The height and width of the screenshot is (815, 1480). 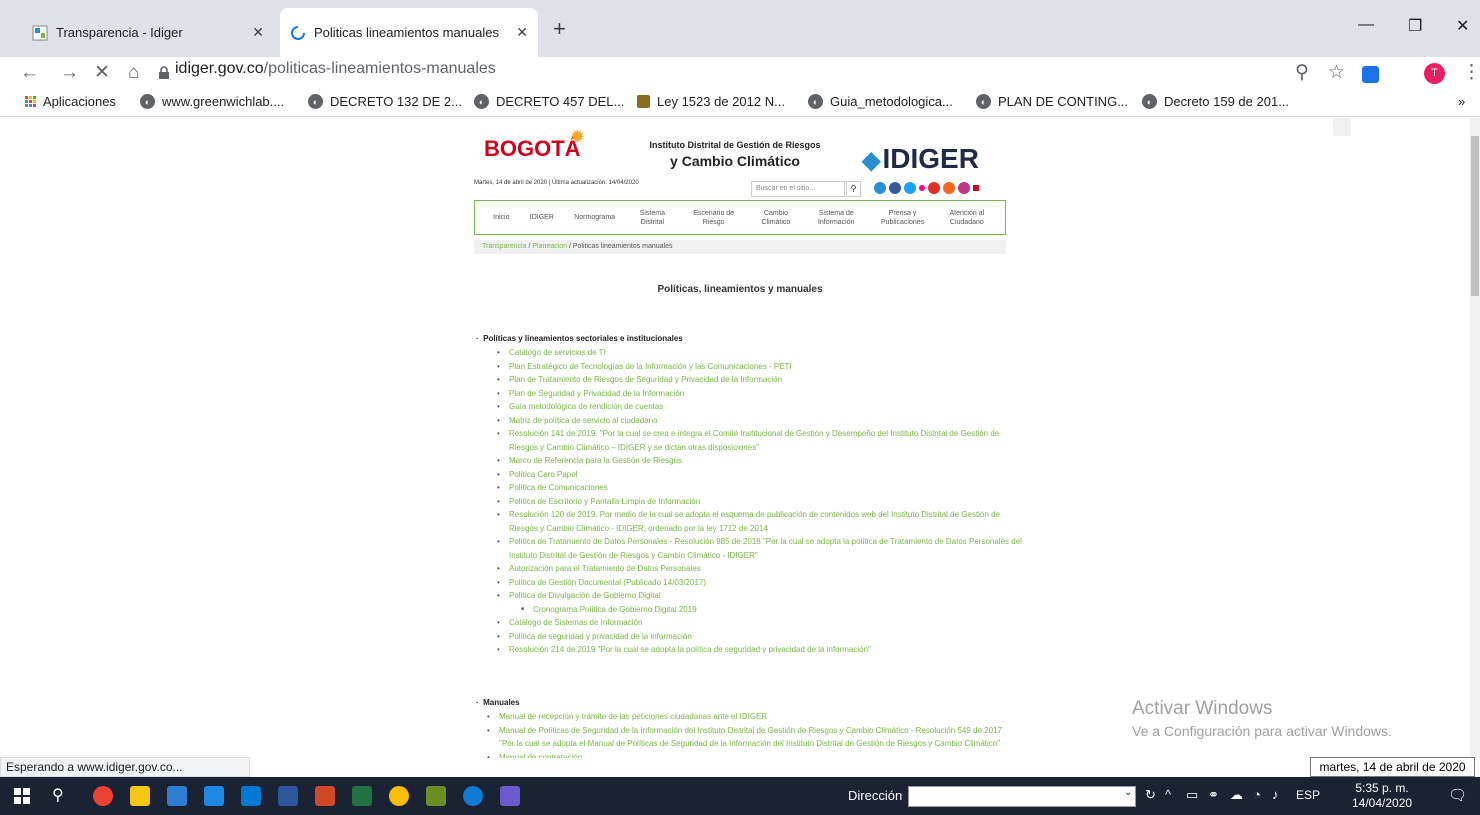 I want to click on back-icon: ←, so click(x=29, y=73).